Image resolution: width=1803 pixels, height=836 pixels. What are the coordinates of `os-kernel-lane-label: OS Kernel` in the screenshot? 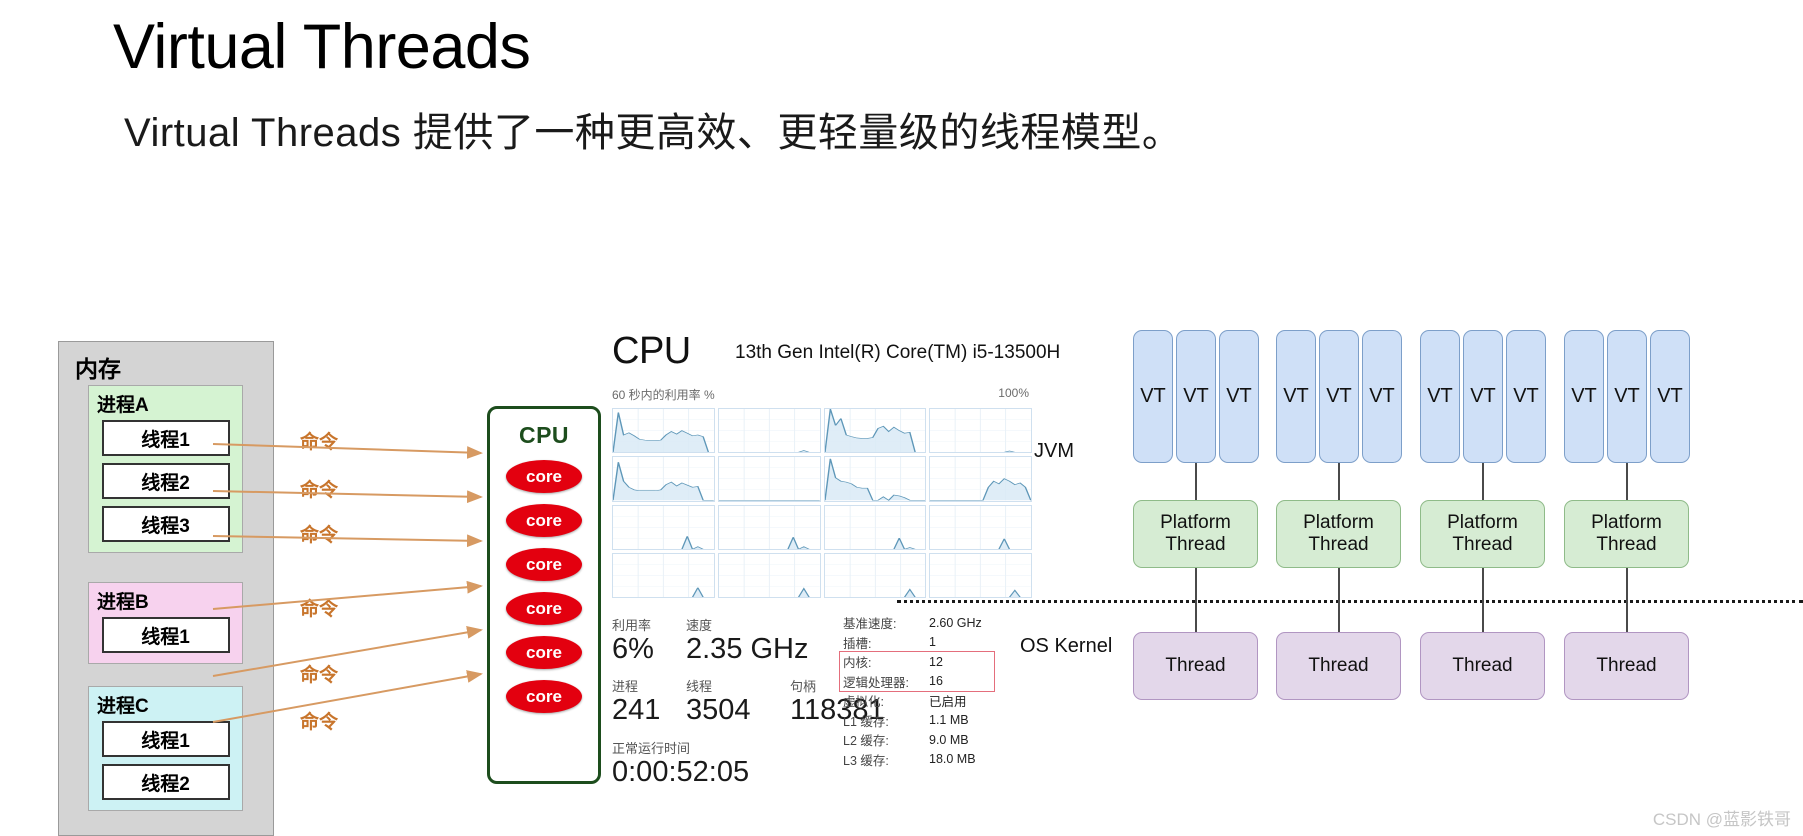 It's located at (1066, 646).